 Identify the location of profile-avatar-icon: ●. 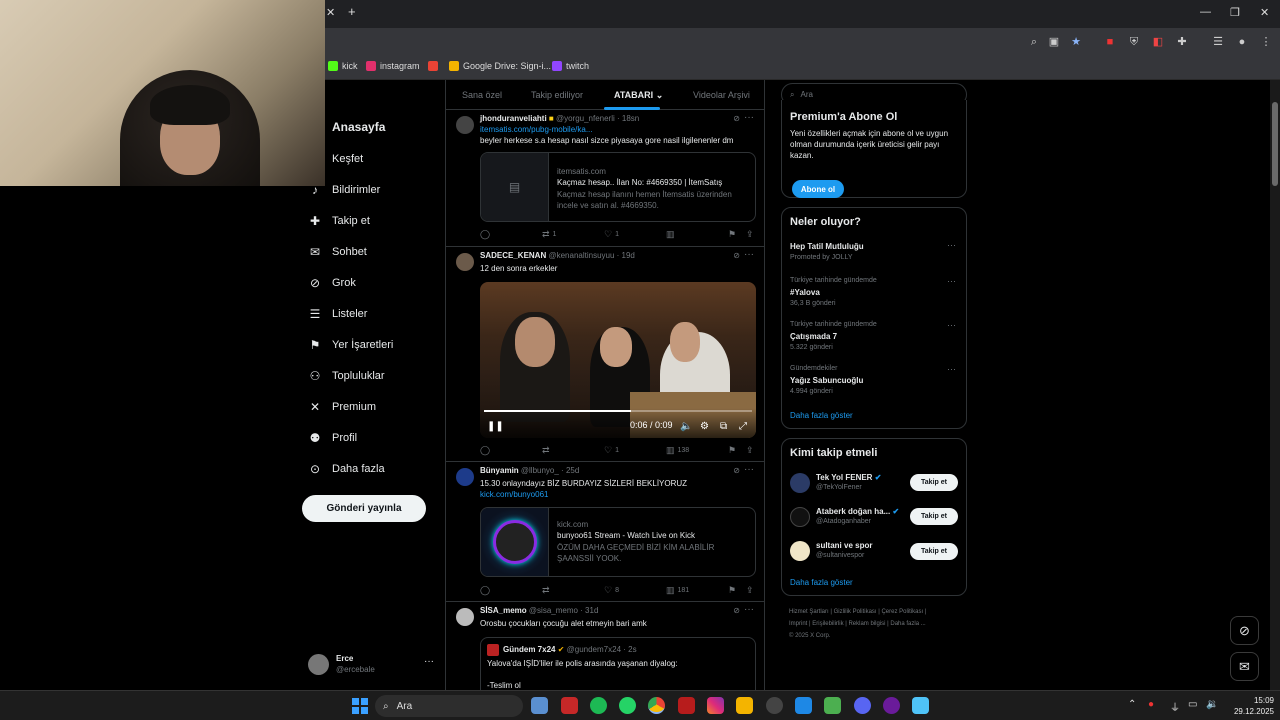
(1242, 42).